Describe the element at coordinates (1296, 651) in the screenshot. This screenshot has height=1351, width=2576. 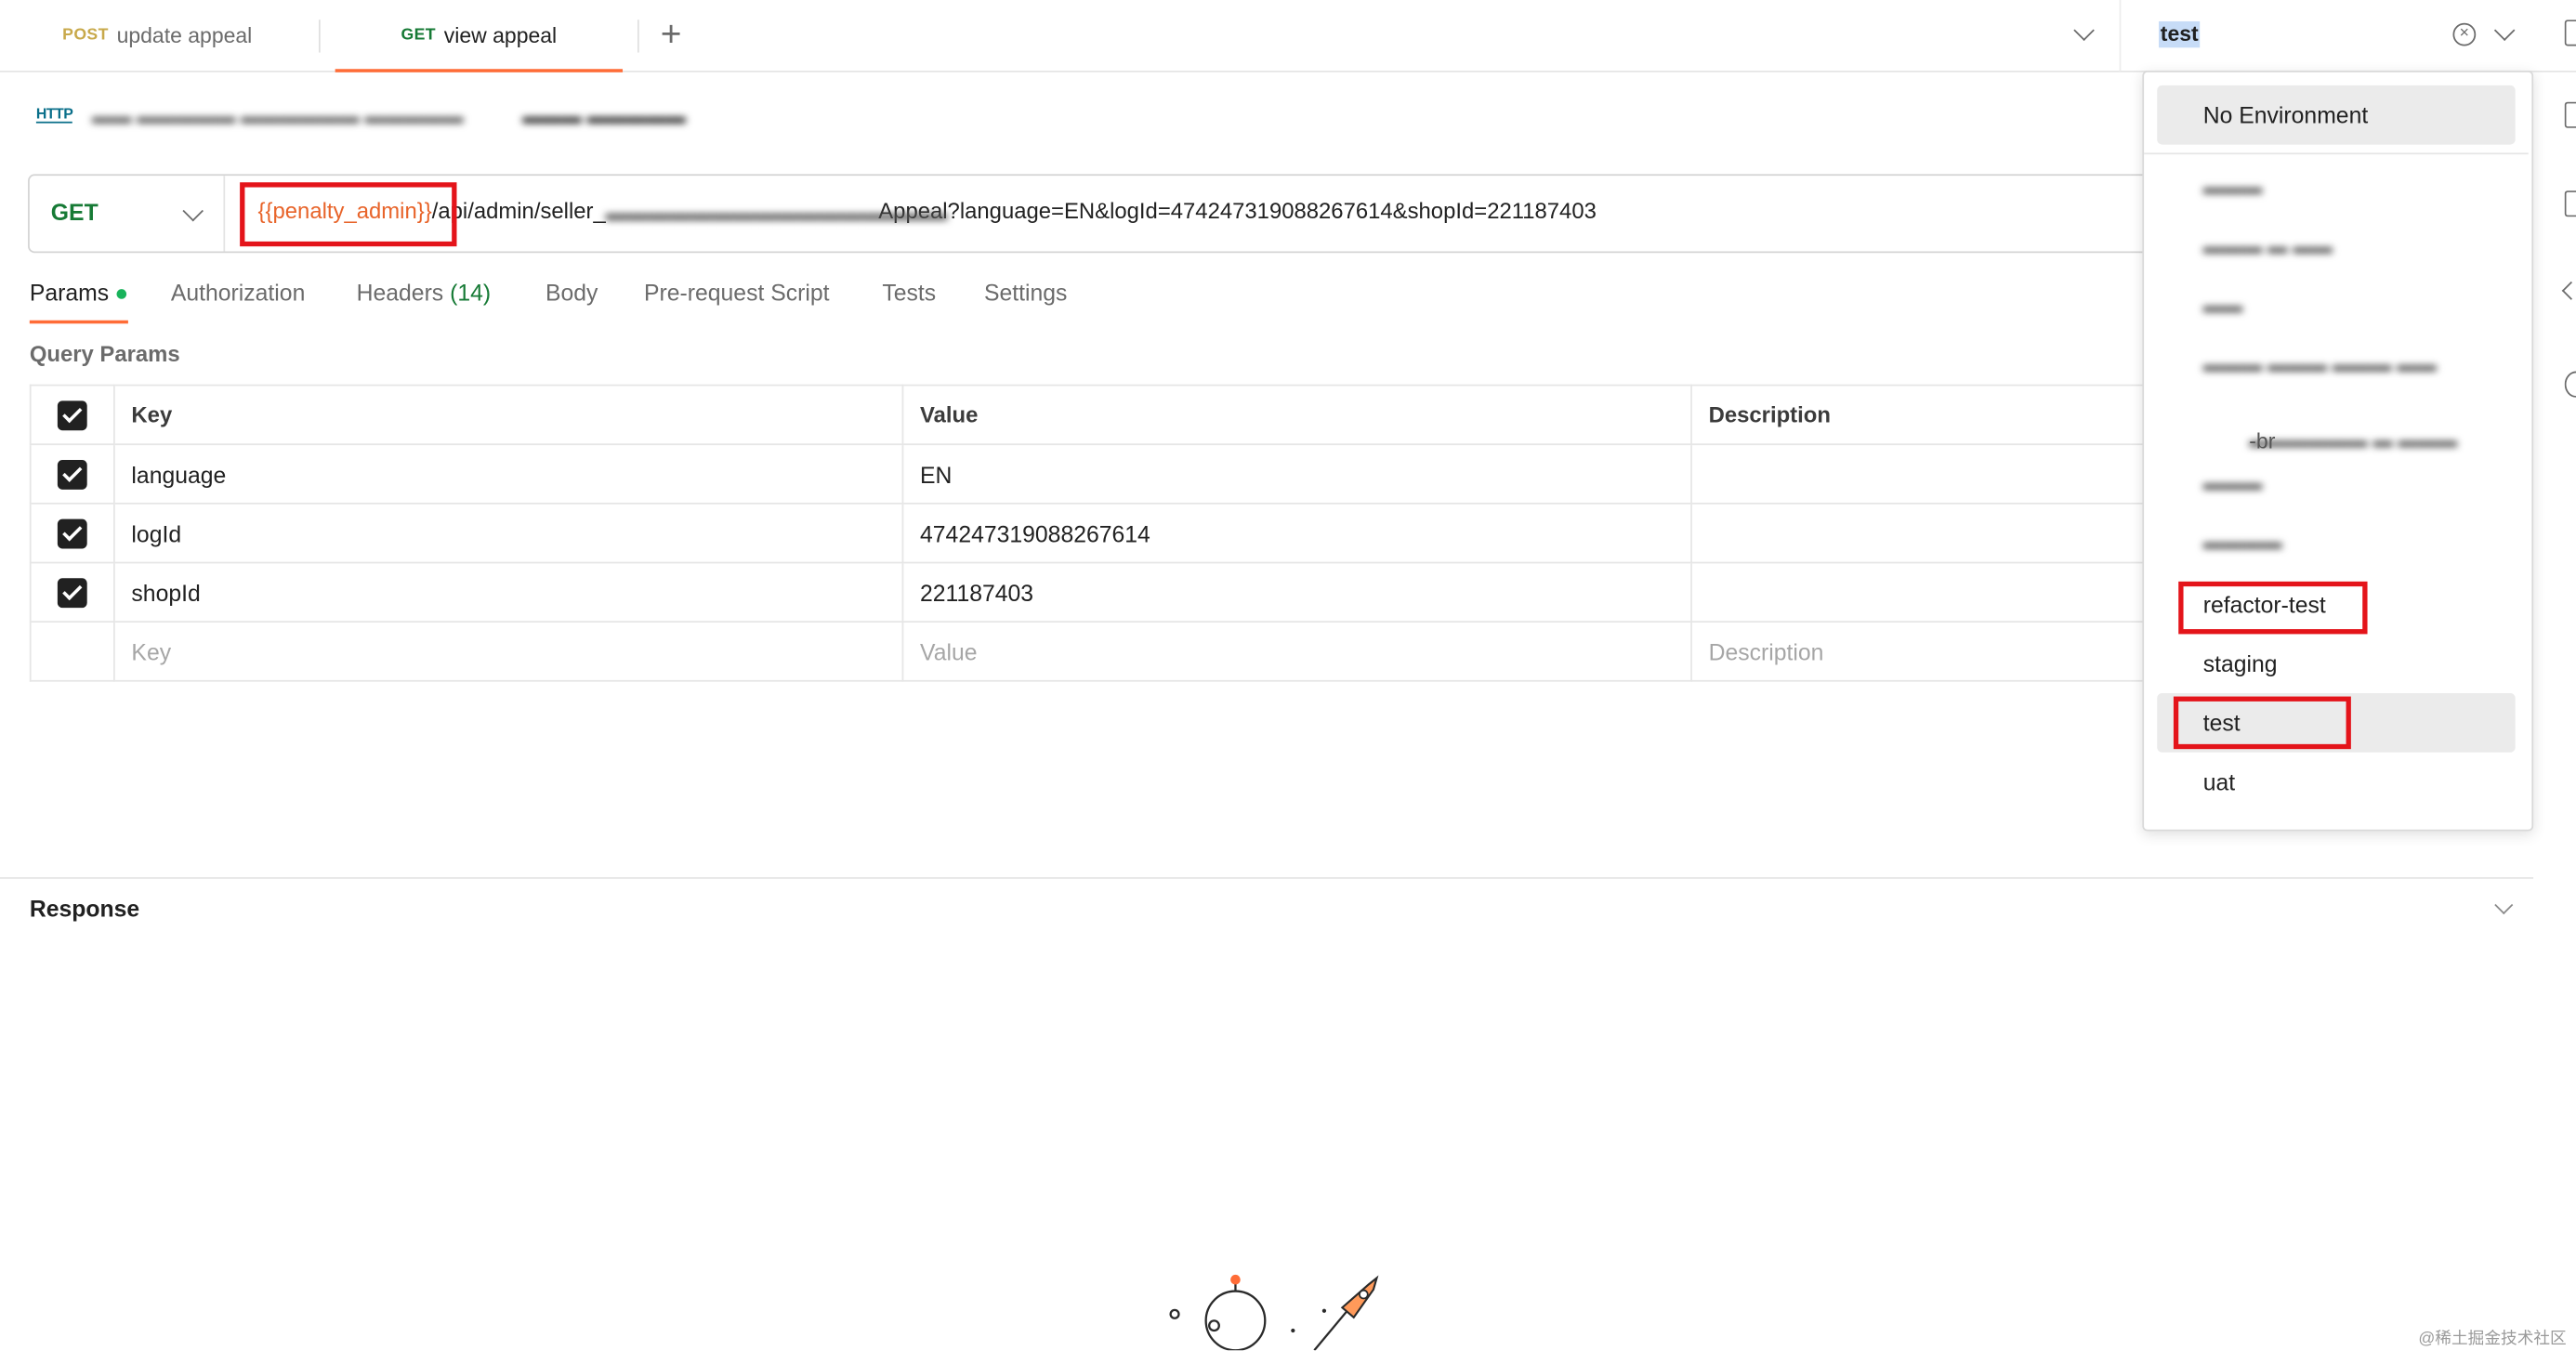
I see `new-value-placeholder: Value` at that location.